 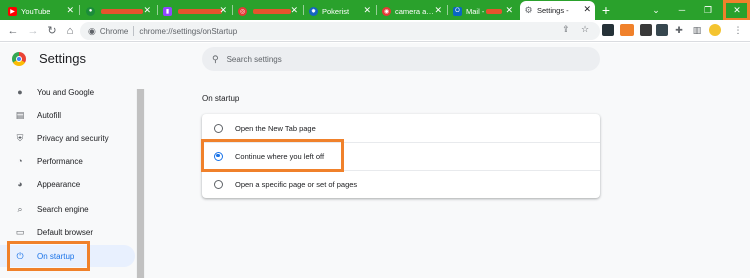 I want to click on tab-redacted-3: ◎ ✕, so click(x=268, y=11).